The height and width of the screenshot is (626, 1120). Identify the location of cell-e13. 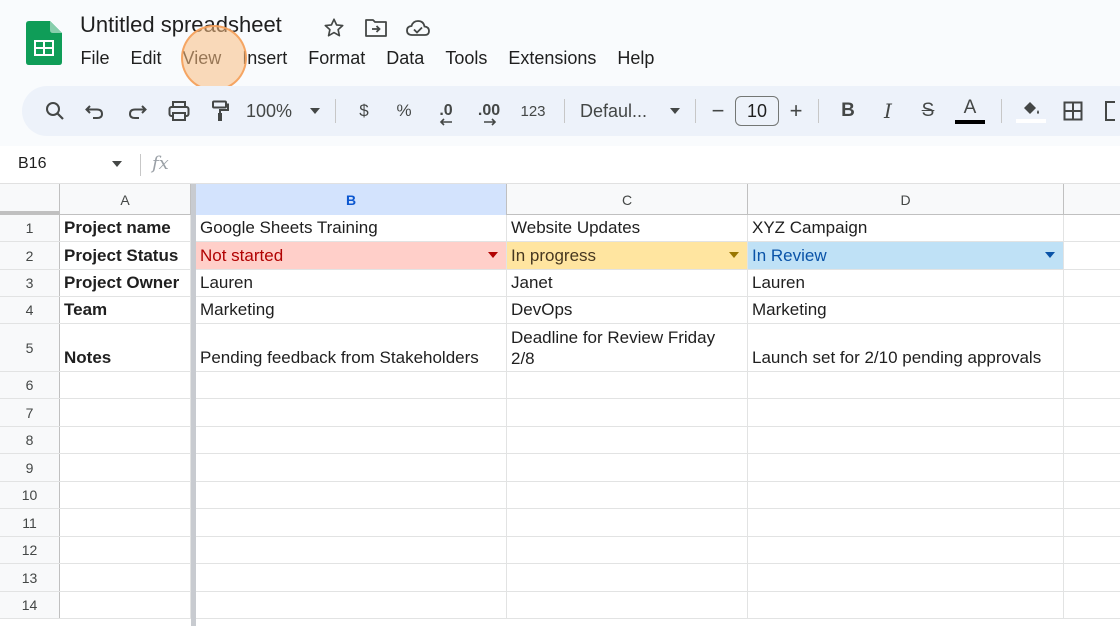
(1092, 577).